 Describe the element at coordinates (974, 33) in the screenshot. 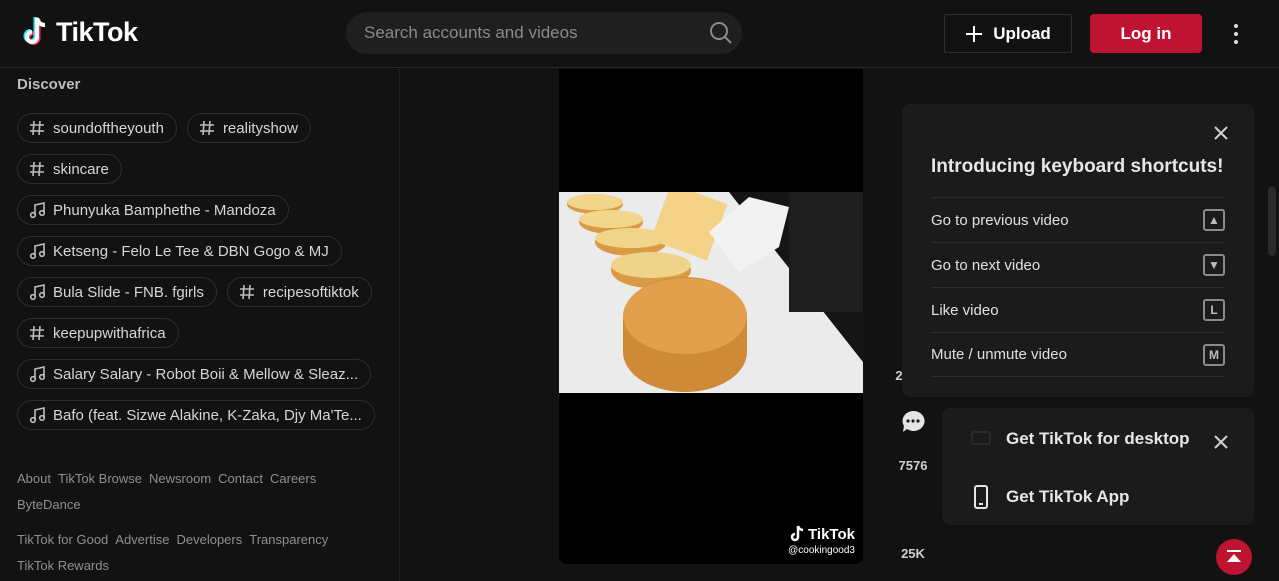

I see `plus-icon` at that location.